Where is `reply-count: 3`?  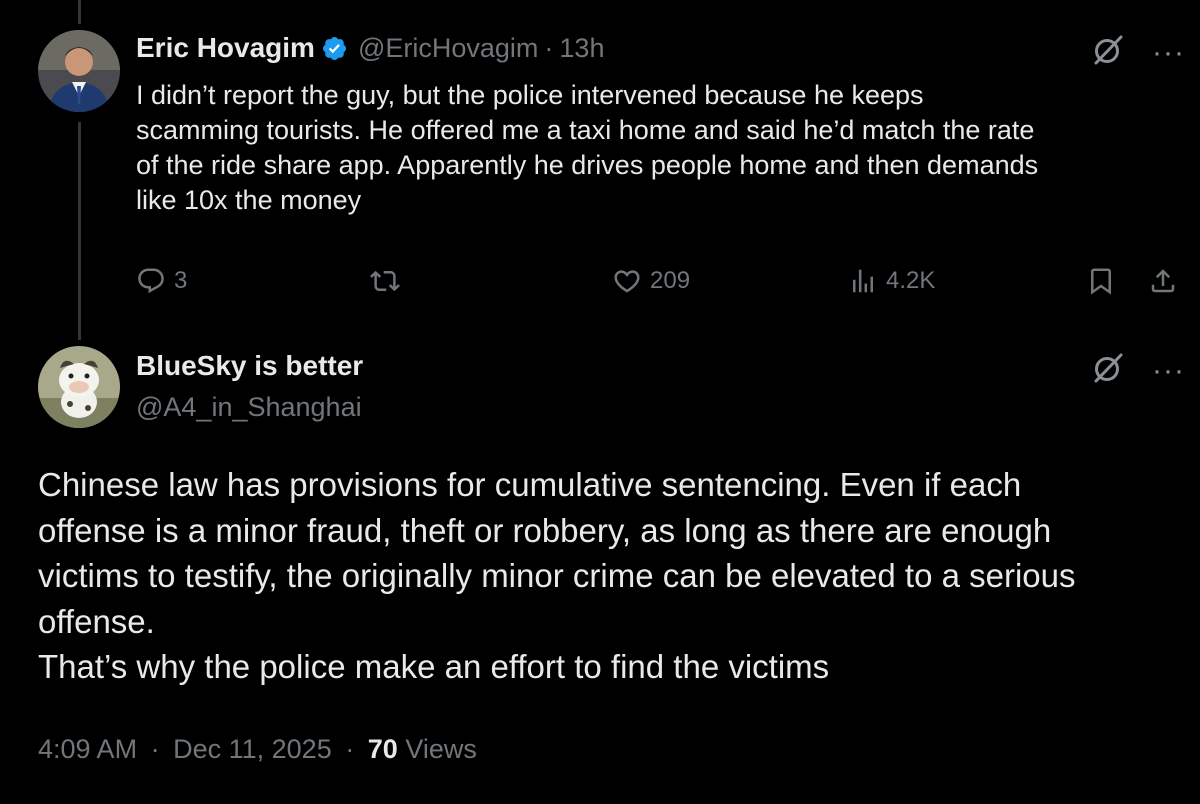
reply-count: 3 is located at coordinates (181, 280).